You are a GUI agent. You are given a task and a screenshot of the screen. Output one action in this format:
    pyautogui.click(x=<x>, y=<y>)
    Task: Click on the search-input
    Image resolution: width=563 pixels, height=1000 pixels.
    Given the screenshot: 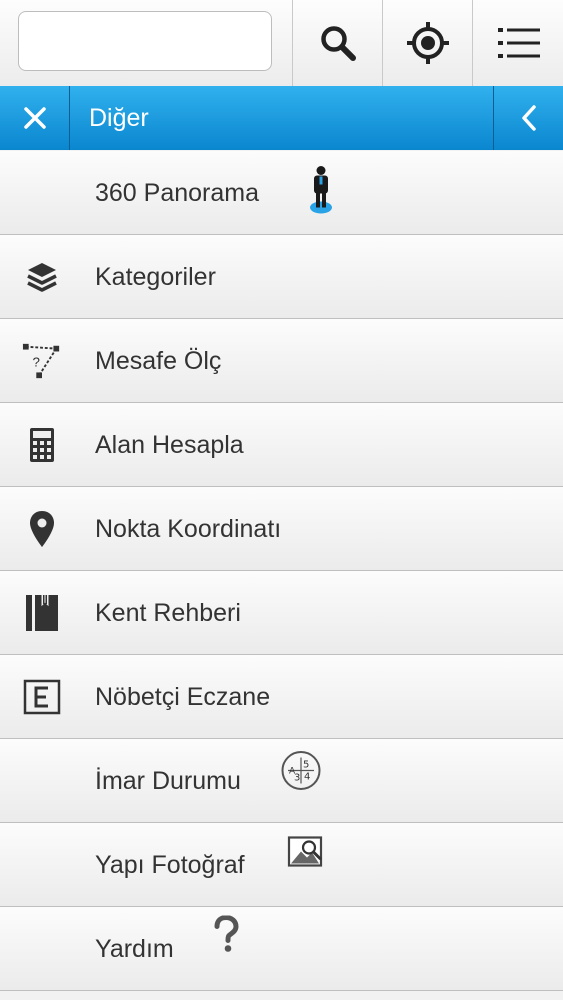 What is the action you would take?
    pyautogui.click(x=145, y=41)
    